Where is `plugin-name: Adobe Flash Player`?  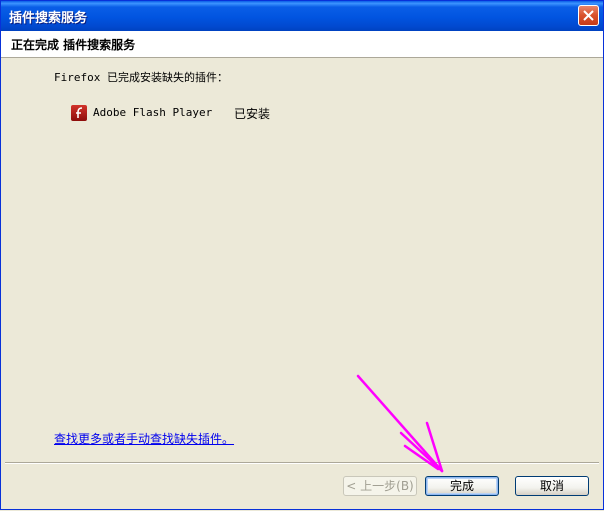 plugin-name: Adobe Flash Player is located at coordinates (153, 112).